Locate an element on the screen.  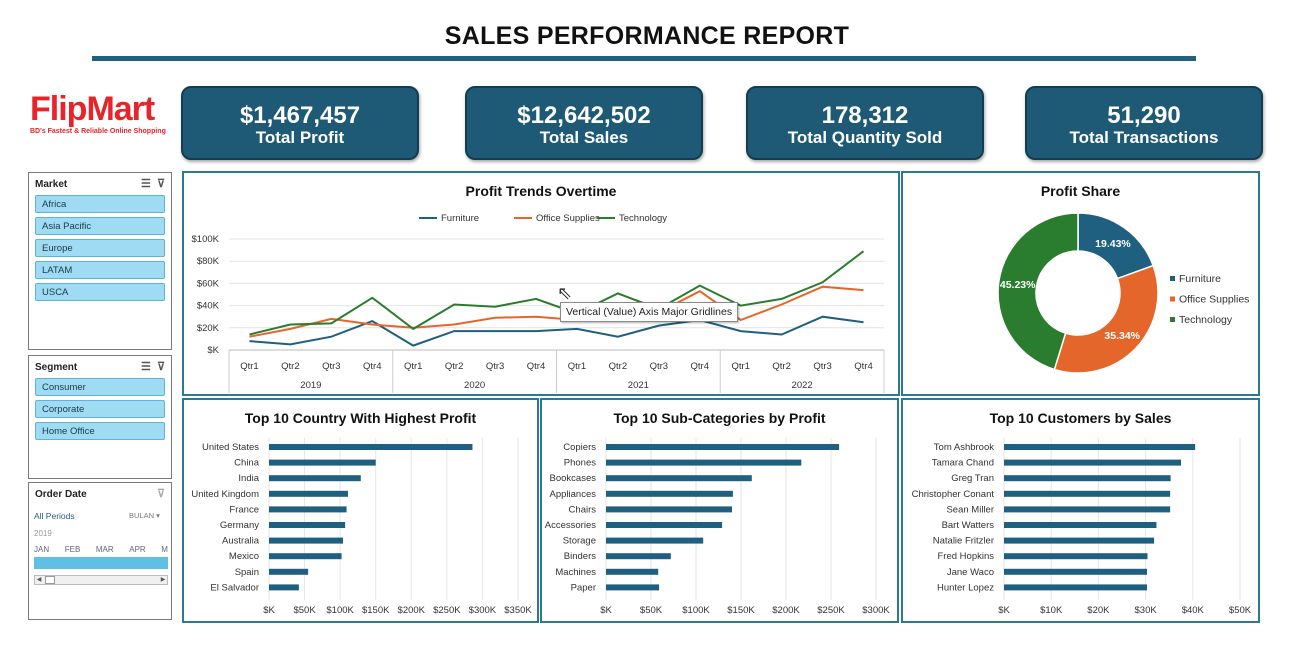
y-category-label: United Kingdom is located at coordinates (225, 494).